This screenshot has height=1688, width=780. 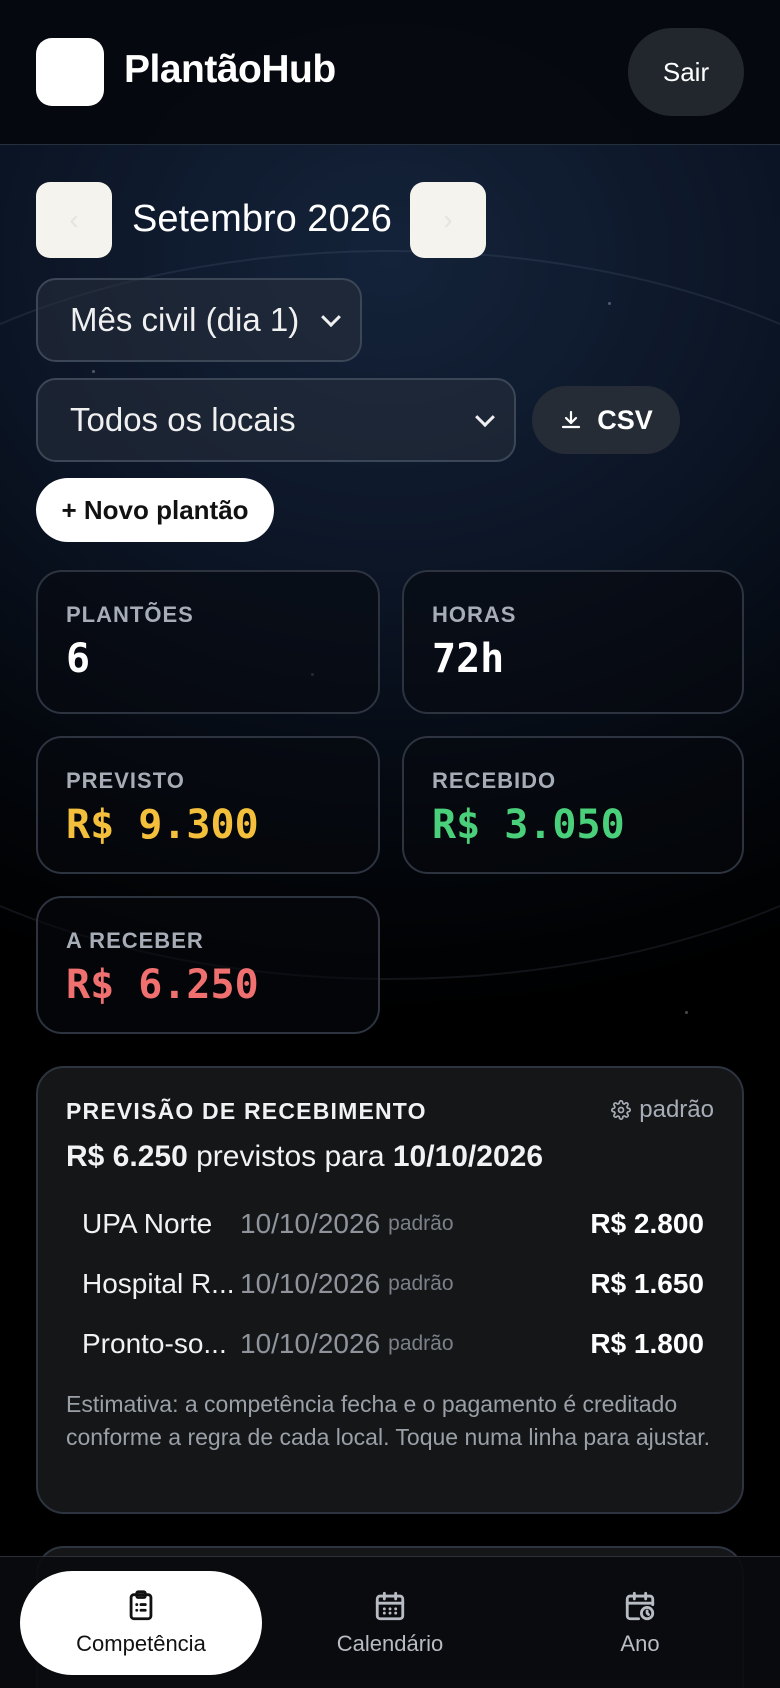 What do you see at coordinates (208, 642) in the screenshot?
I see `stat-card-plantoes: PLANTÕES 6` at bounding box center [208, 642].